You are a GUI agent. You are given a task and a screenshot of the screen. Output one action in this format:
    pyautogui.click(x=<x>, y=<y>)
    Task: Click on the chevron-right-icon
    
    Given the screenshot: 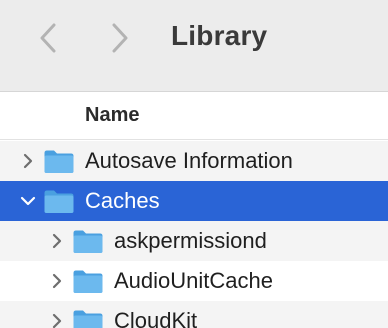 What is the action you would take?
    pyautogui.click(x=120, y=38)
    